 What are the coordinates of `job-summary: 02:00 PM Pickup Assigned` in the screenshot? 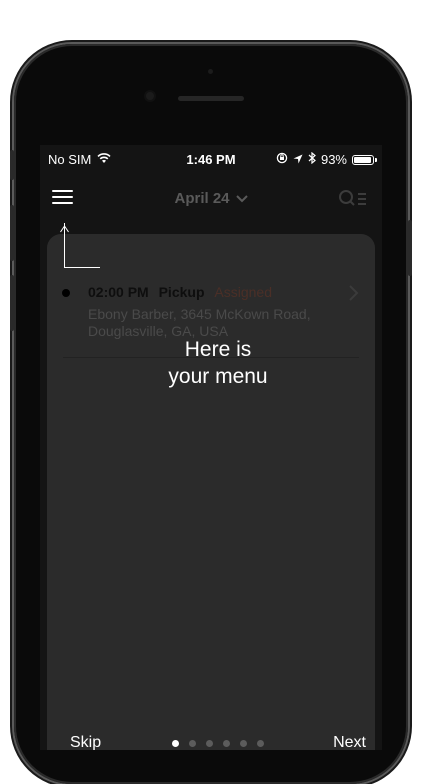 It's located at (180, 292).